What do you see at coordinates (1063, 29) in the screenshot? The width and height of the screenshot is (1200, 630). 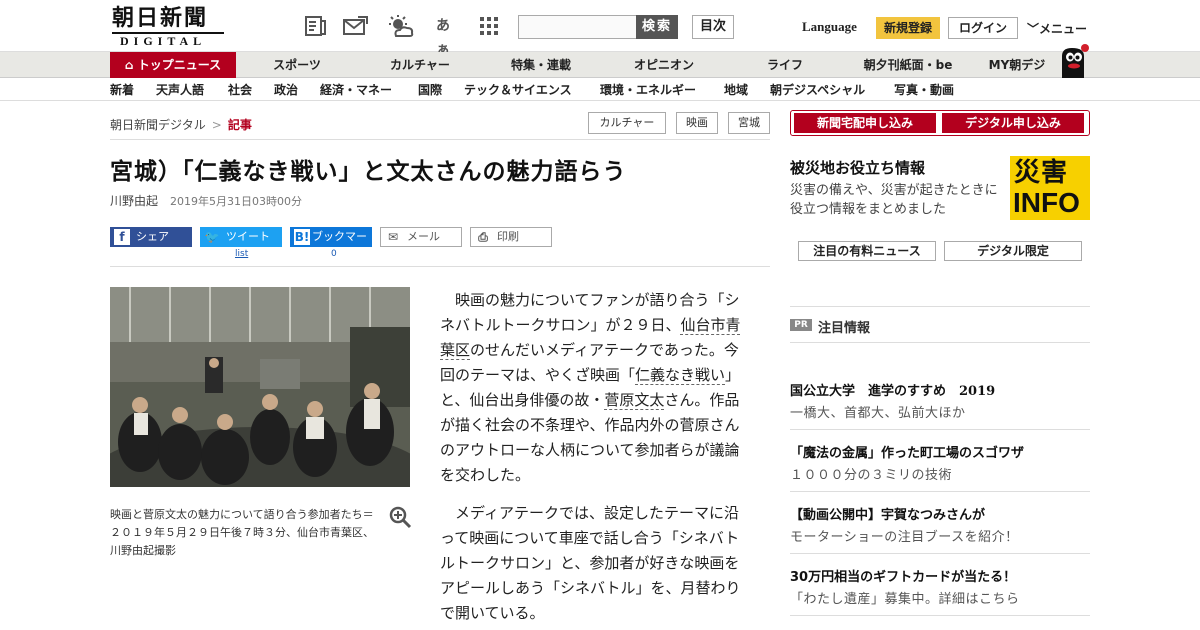 I see `menu-label: メニュー` at bounding box center [1063, 29].